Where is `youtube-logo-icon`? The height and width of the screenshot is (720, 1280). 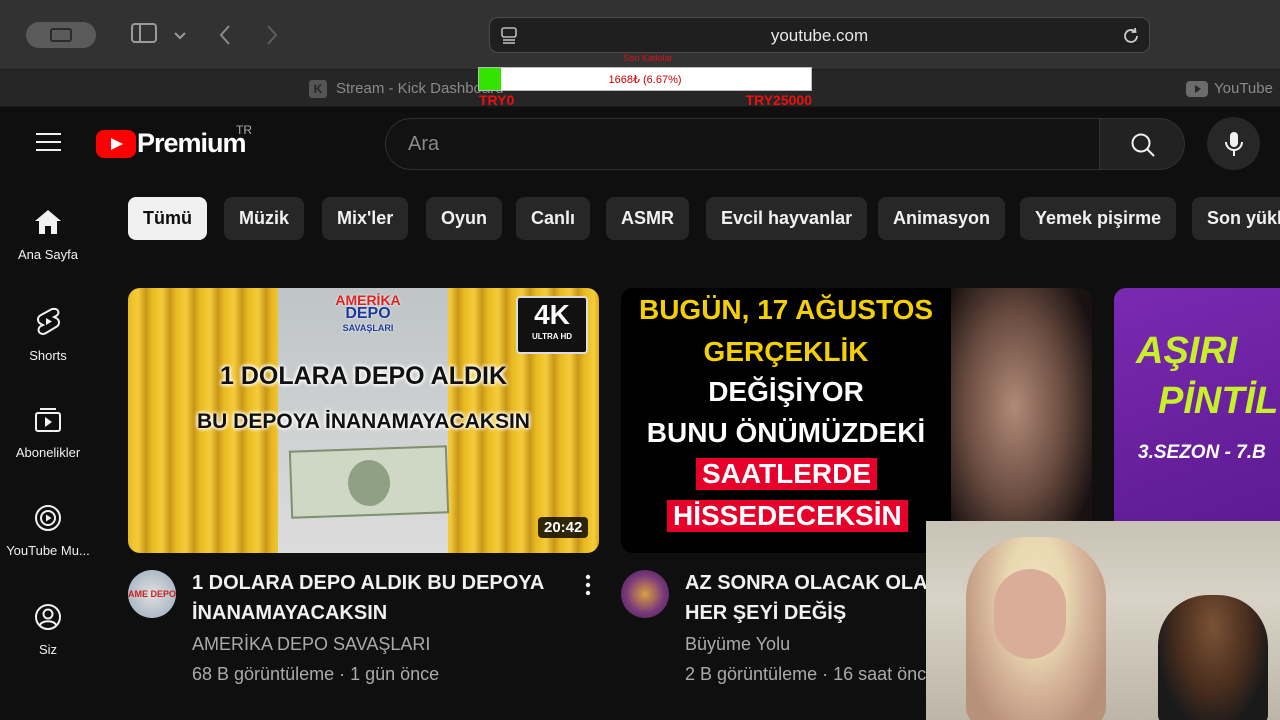
youtube-logo-icon is located at coordinates (116, 144).